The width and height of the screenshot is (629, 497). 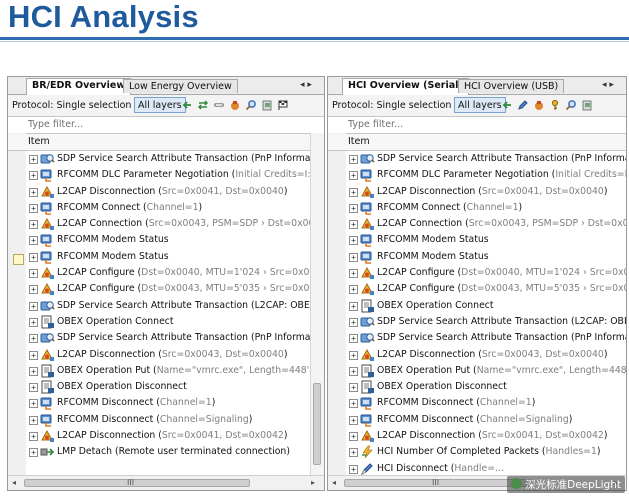 What do you see at coordinates (477, 142) in the screenshot?
I see `column-header-item: Item` at bounding box center [477, 142].